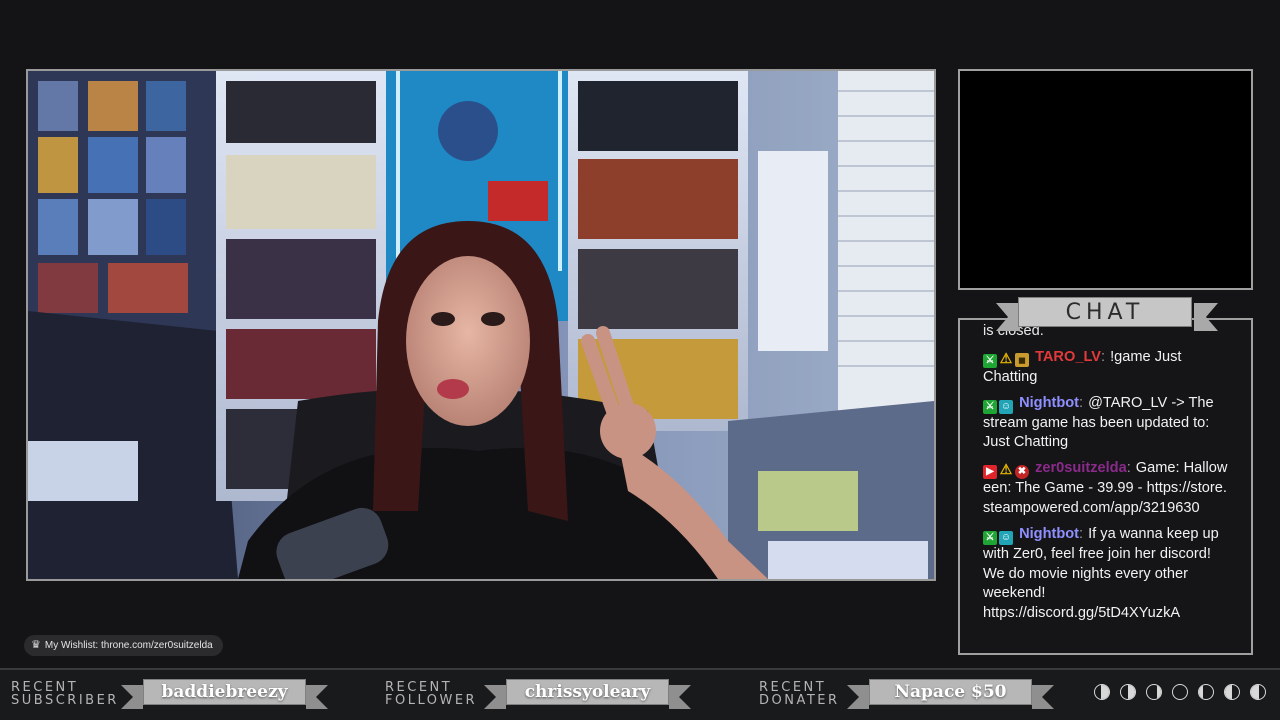 The image size is (1280, 720). Describe the element at coordinates (1128, 692) in the screenshot. I see `first-quarter-icon` at that location.